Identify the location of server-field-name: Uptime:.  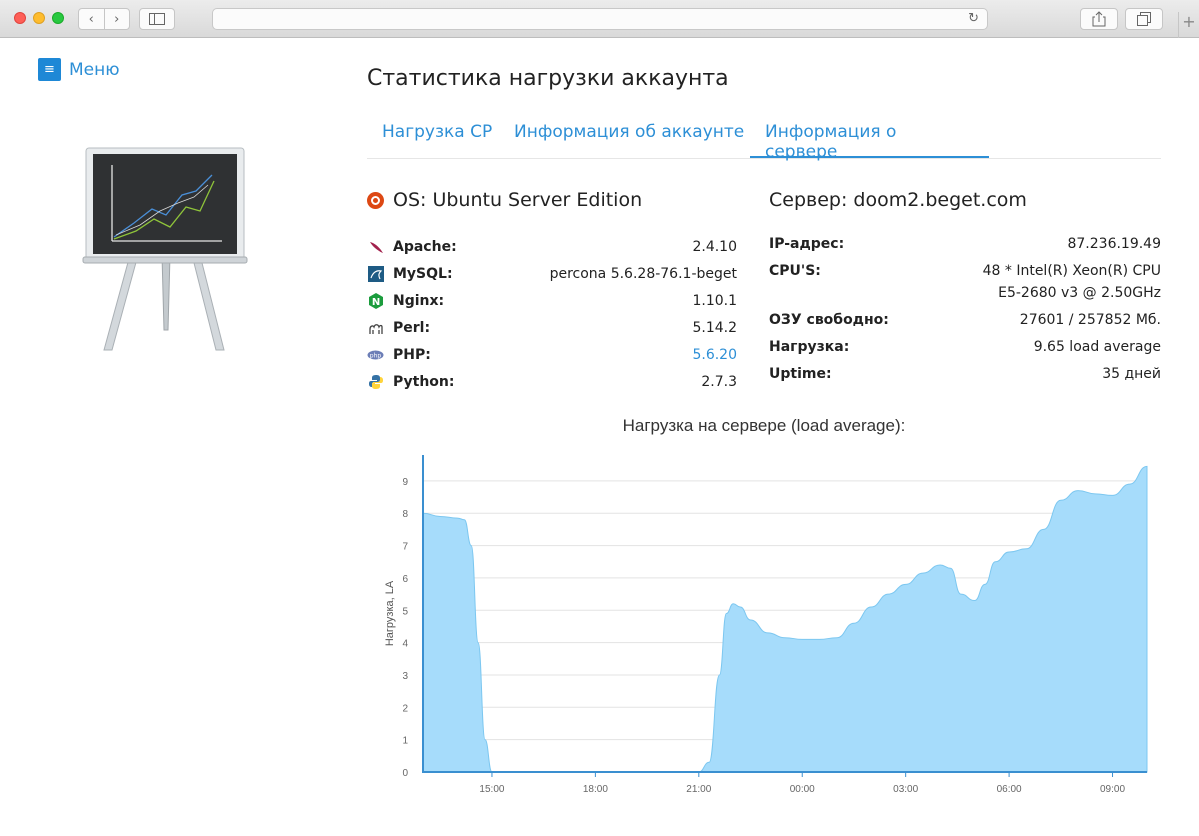
(800, 374).